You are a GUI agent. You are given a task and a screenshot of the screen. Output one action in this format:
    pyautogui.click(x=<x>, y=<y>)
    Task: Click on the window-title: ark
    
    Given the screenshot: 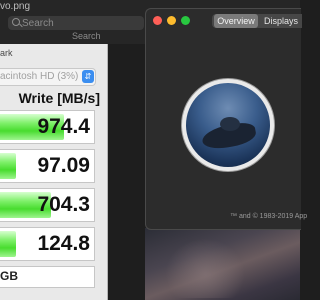 What is the action you would take?
    pyautogui.click(x=6, y=53)
    